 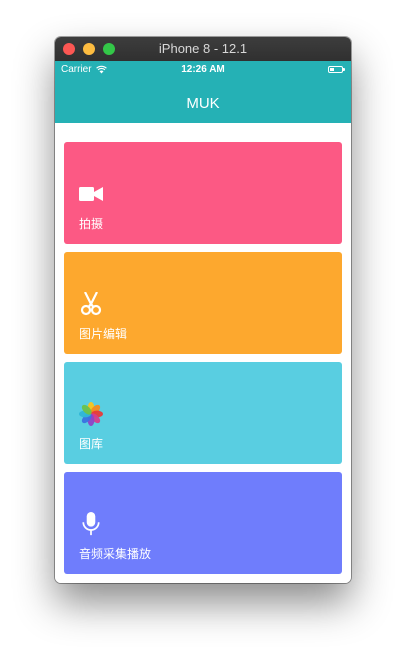 I want to click on card-audio: 音频采集播放, so click(x=203, y=523).